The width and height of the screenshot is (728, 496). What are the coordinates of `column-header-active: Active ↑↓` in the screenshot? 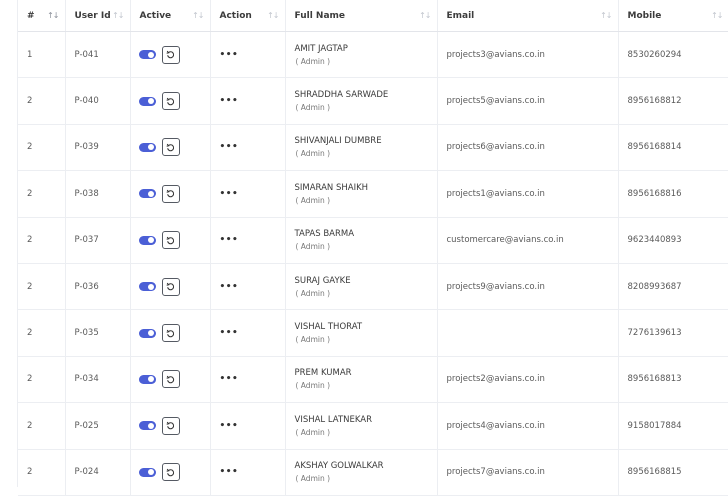 It's located at (170, 16).